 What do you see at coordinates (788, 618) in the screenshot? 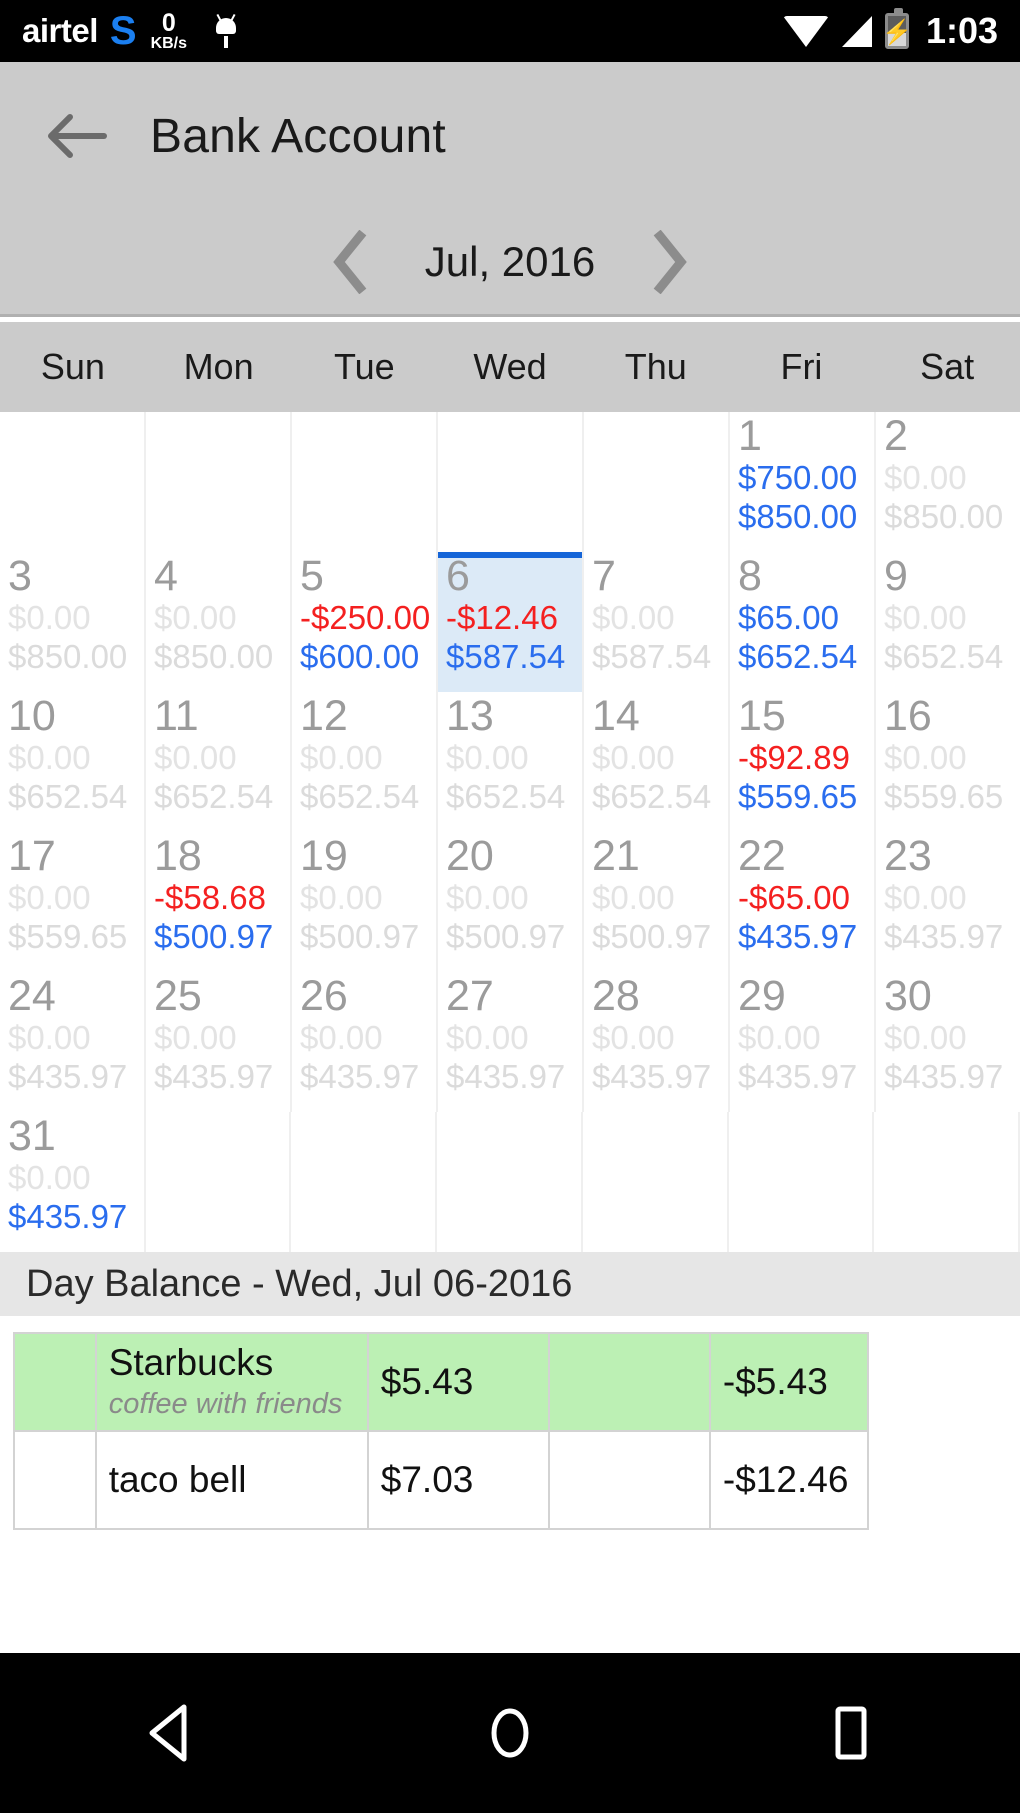
I see `calendar-day-change: $65.00` at bounding box center [788, 618].